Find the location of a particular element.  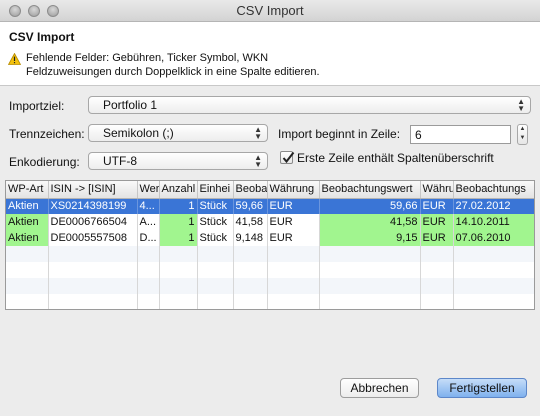

enkodierung-select: UTF-8 ▲ ▼ is located at coordinates (178, 161).